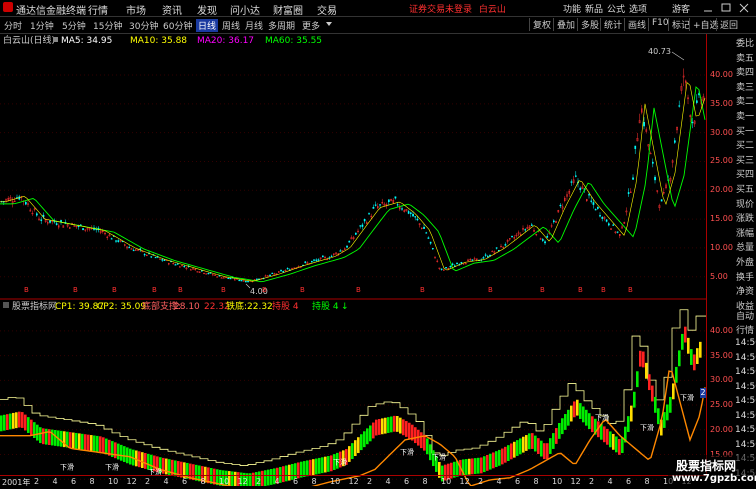  I want to click on quote-tab: 委比, so click(746, 42).